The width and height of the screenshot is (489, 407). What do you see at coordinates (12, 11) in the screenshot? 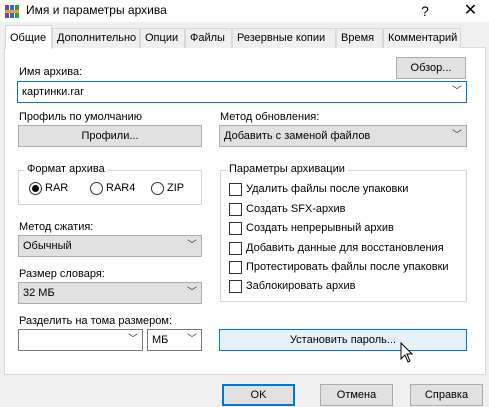
I see `winrar-books-icon` at bounding box center [12, 11].